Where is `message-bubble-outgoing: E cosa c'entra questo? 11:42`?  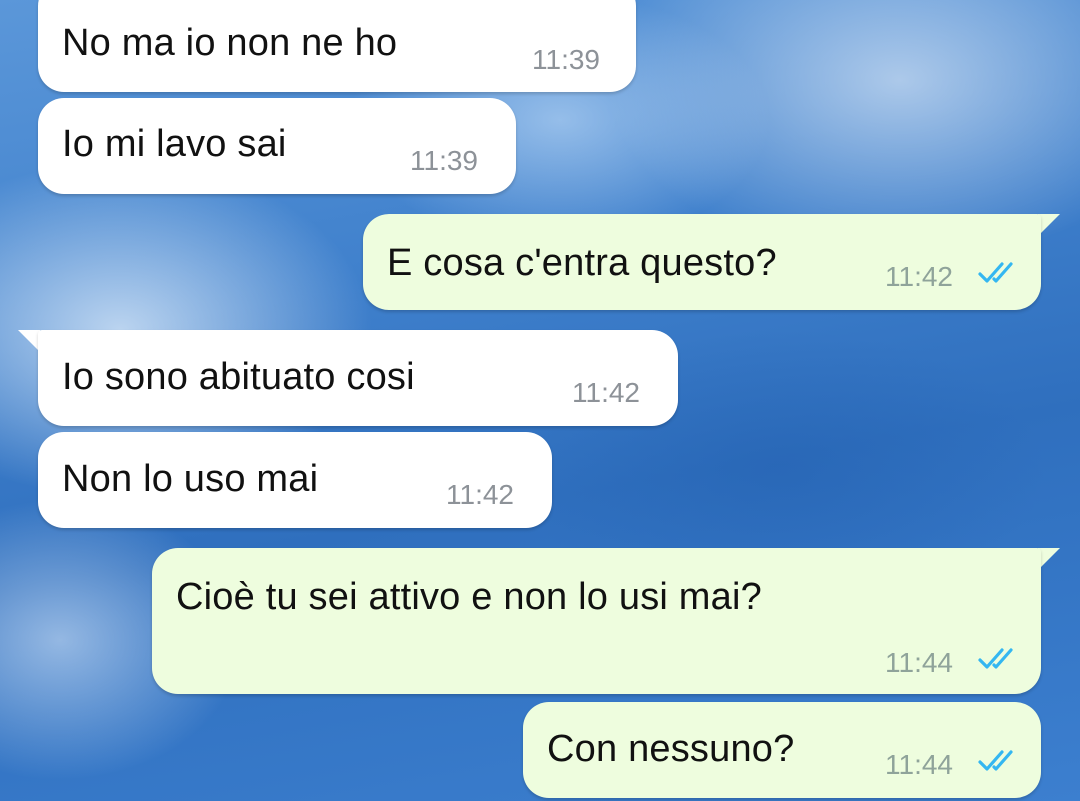 message-bubble-outgoing: E cosa c'entra questo? 11:42 is located at coordinates (702, 262).